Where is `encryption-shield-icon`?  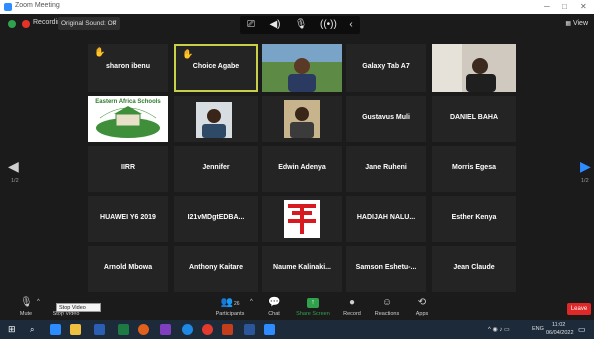
encryption-shield-icon is located at coordinates (12, 24).